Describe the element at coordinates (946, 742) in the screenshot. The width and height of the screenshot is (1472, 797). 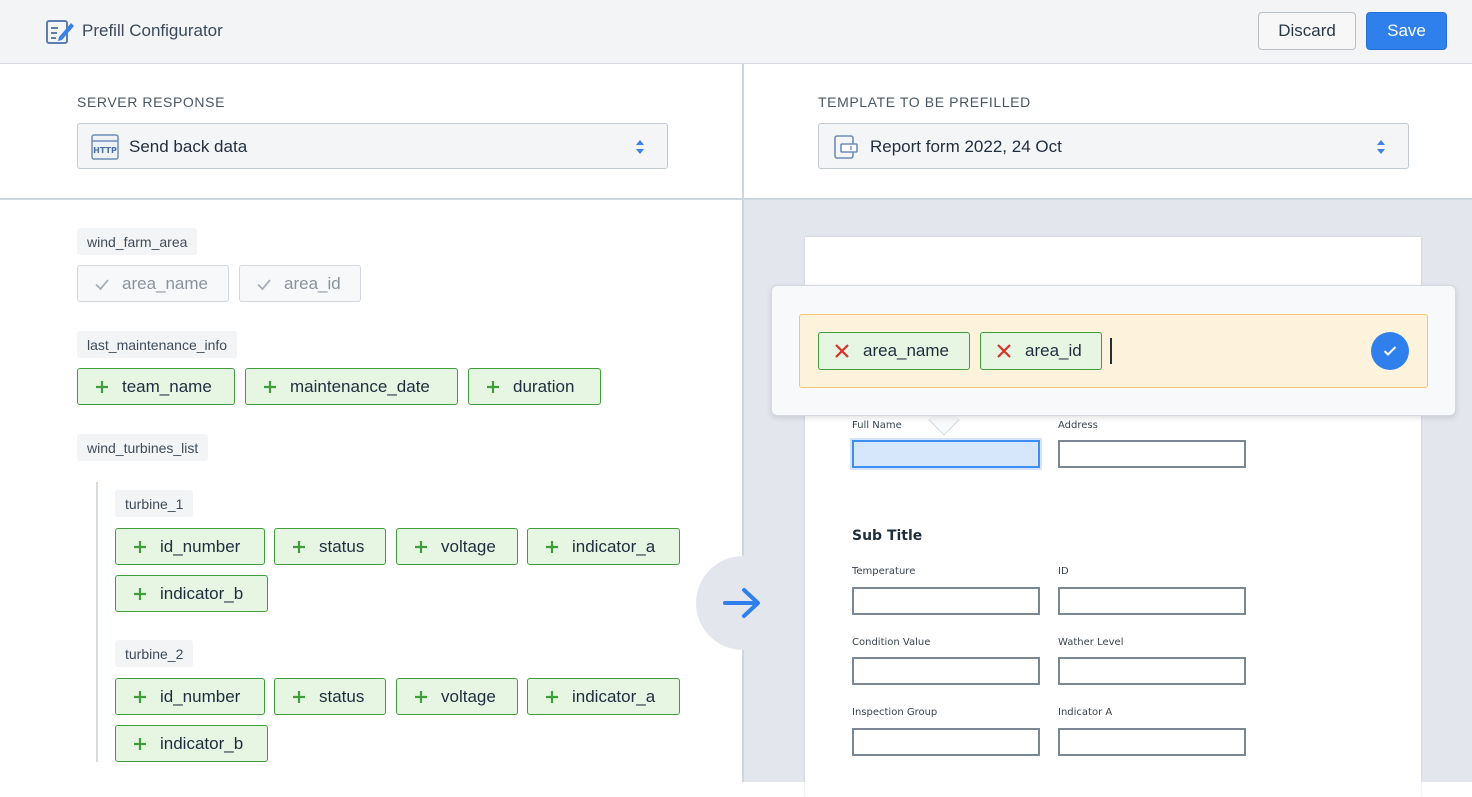
I see `form-field-inspection-group` at that location.